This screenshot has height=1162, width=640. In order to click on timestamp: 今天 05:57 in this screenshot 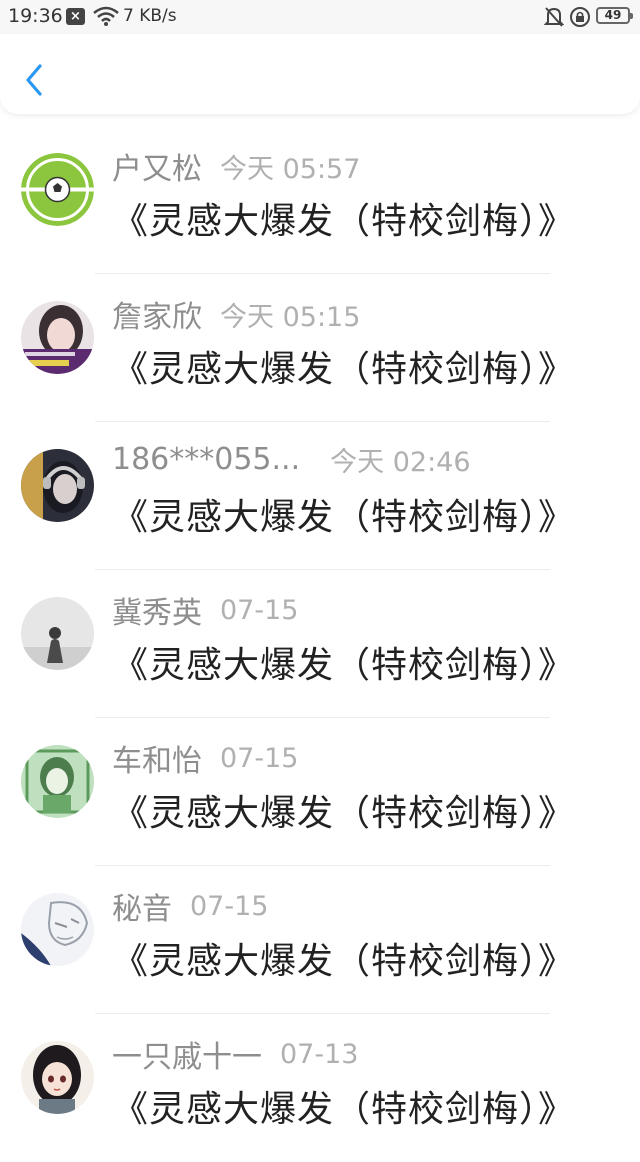, I will do `click(290, 169)`.